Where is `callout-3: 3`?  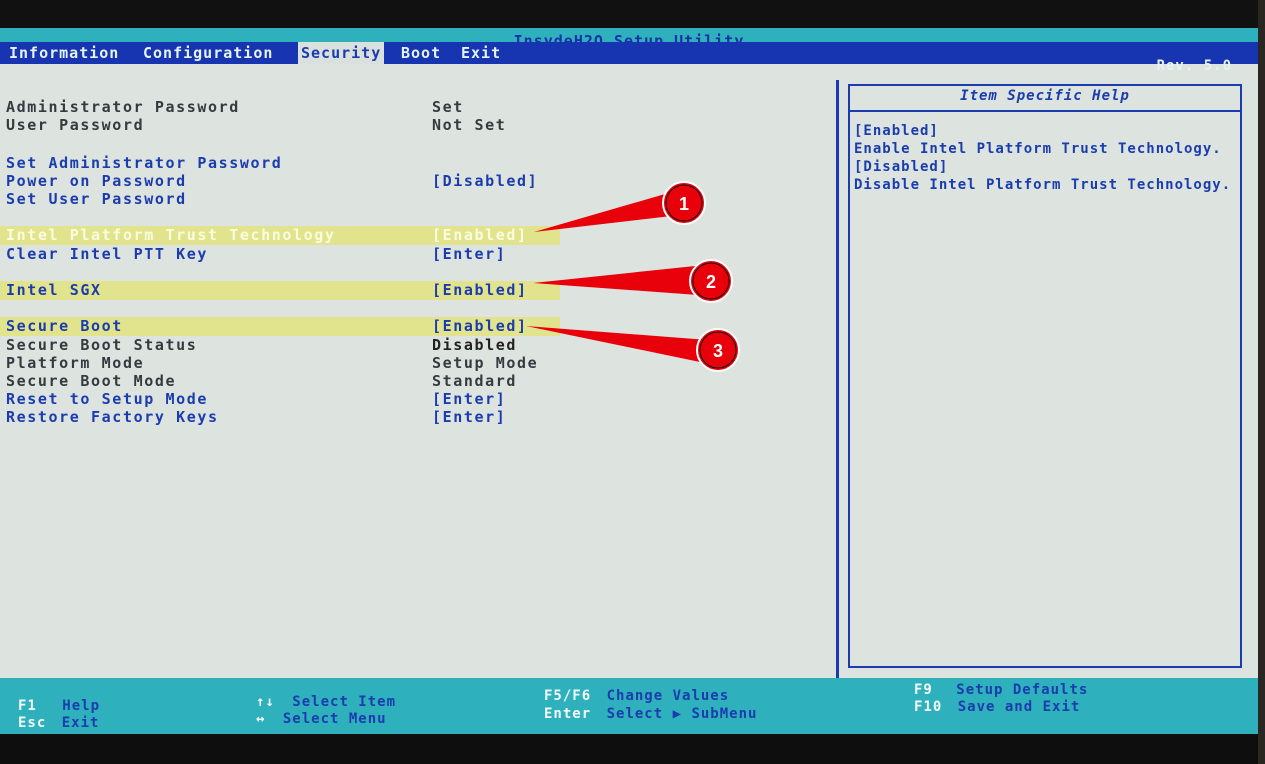 callout-3: 3 is located at coordinates (633, 349).